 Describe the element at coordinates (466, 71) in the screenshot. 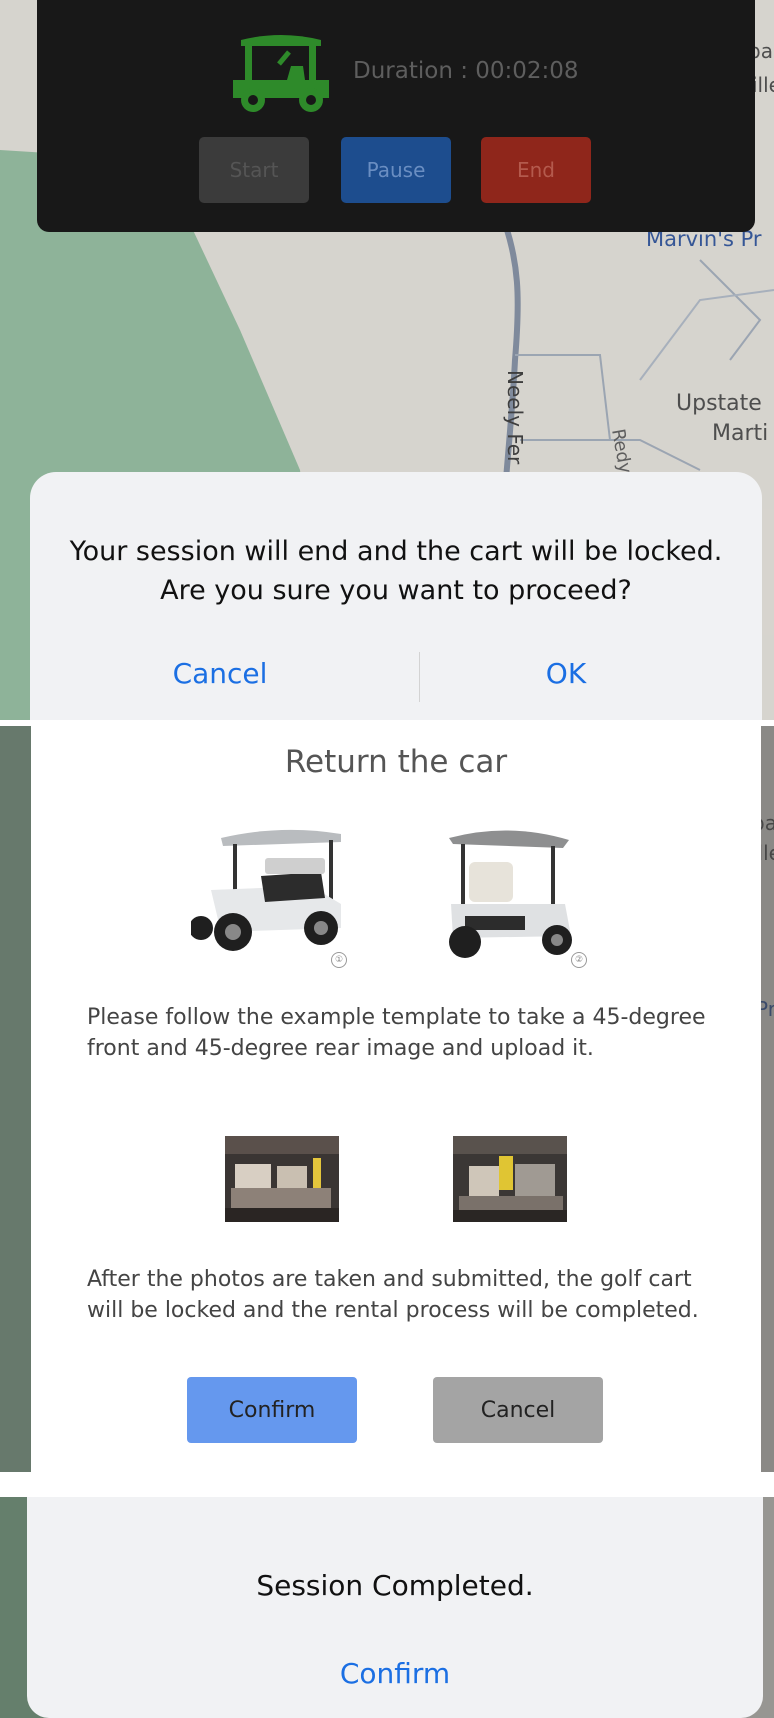

I see `duration-text: Duration : 00:02:08` at that location.